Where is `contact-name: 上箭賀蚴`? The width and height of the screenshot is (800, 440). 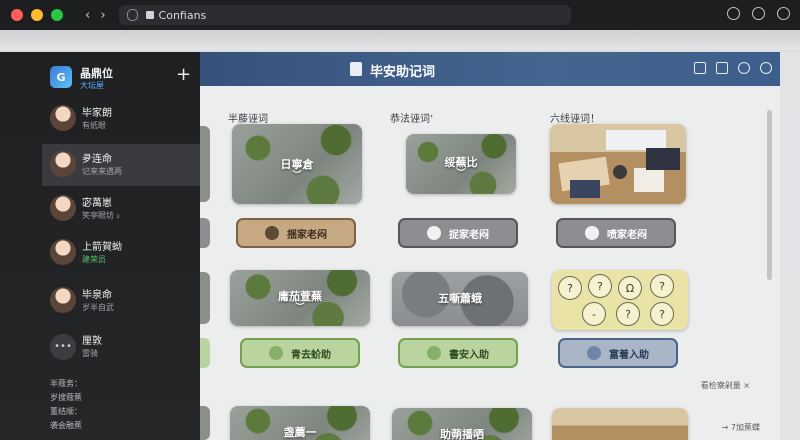
contact-name: 上箭賀蚴 is located at coordinates (102, 247).